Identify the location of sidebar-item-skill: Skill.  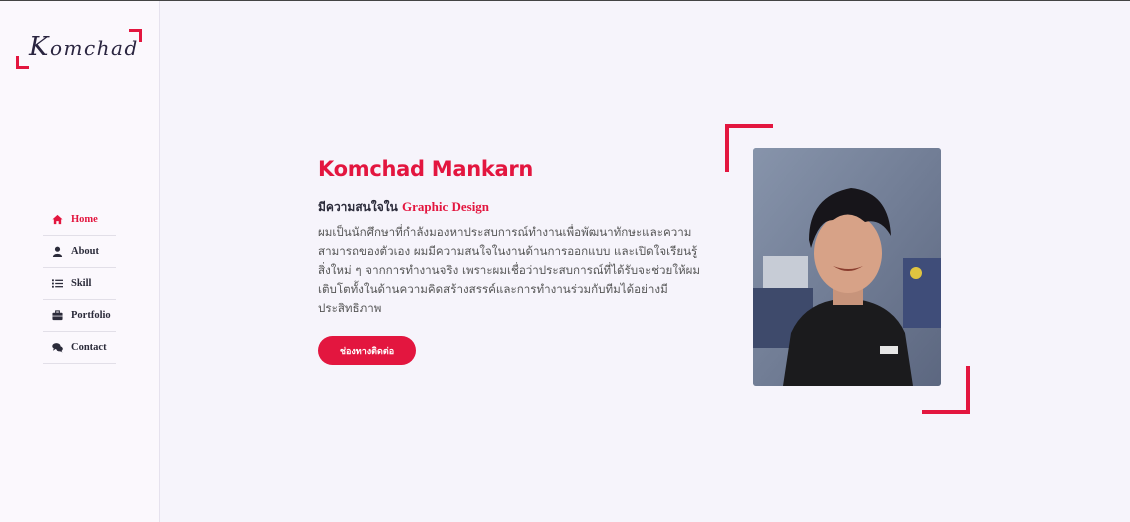
(79, 284).